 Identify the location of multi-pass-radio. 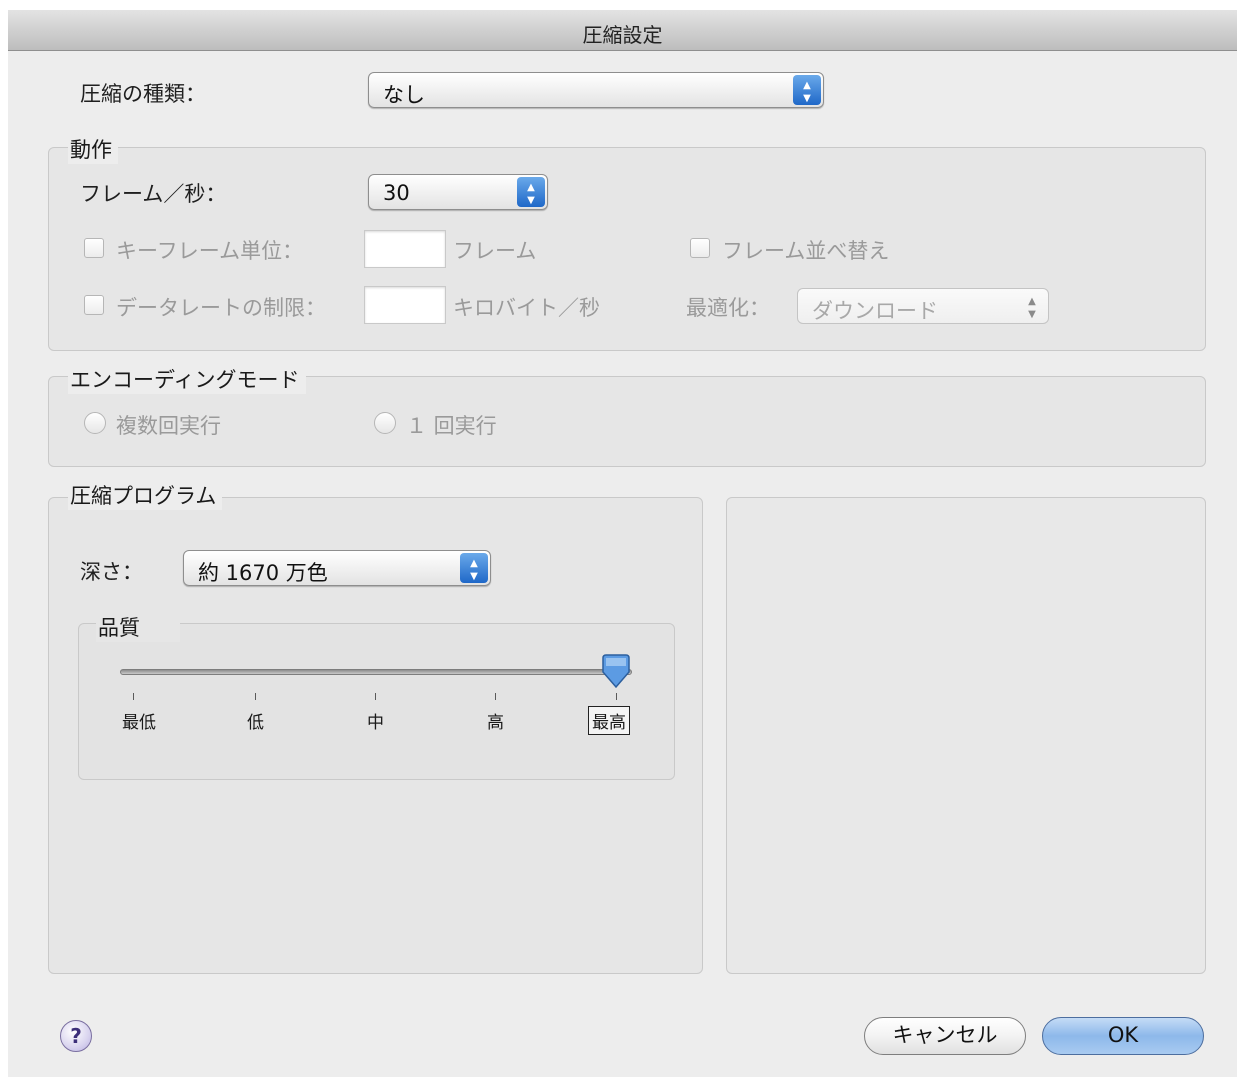
(95, 423).